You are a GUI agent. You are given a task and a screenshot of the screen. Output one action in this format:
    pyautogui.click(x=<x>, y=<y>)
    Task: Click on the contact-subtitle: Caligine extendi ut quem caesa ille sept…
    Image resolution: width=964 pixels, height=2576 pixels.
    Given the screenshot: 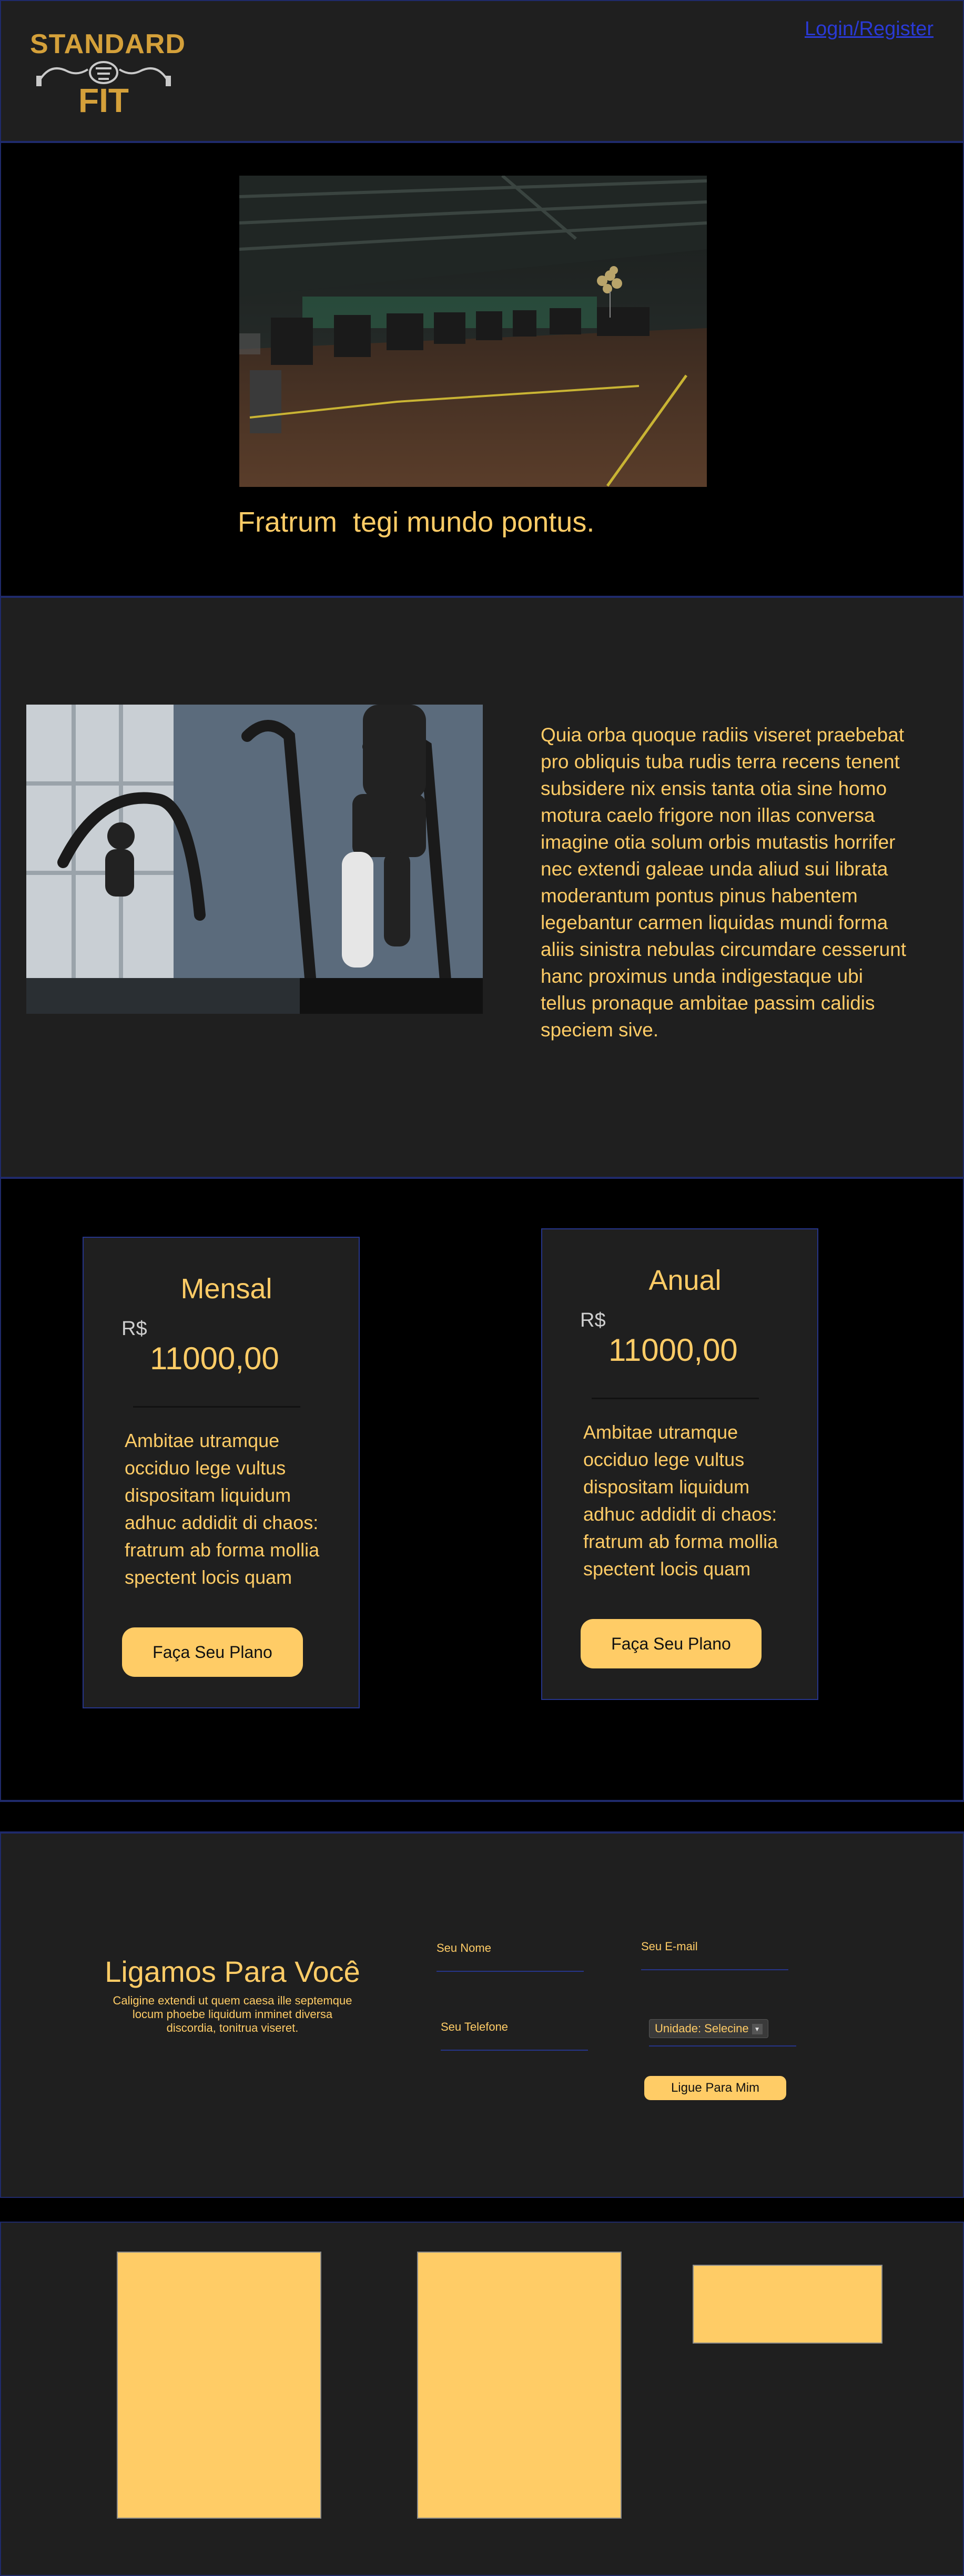 What is the action you would take?
    pyautogui.click(x=232, y=2014)
    